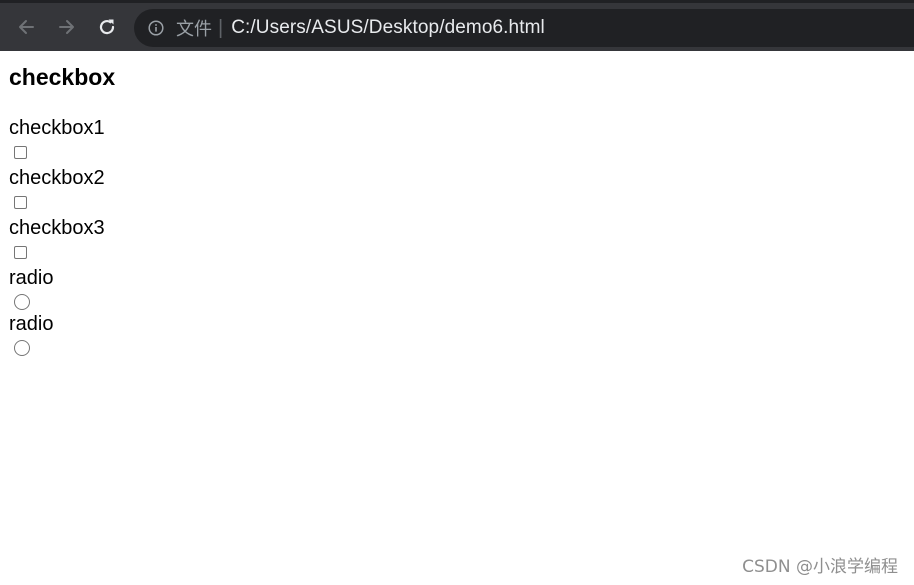  Describe the element at coordinates (20, 152) in the screenshot. I see `checkbox1` at that location.